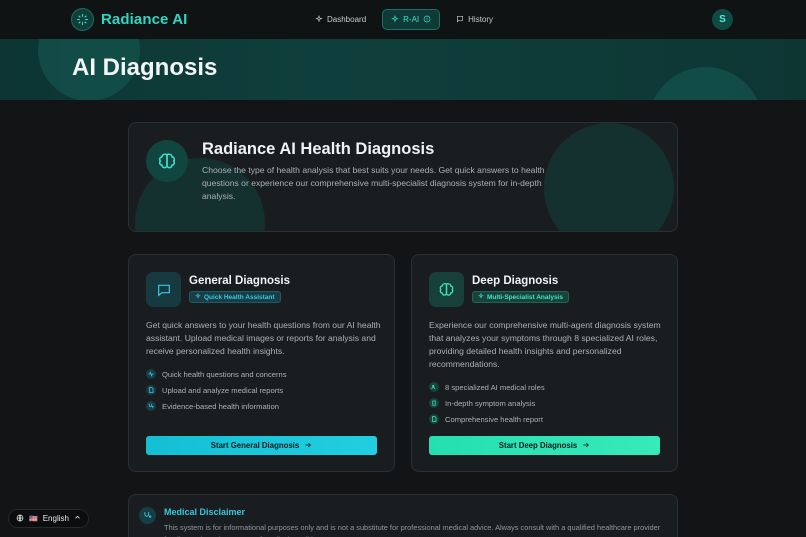 This screenshot has width=806, height=537. Describe the element at coordinates (151, 374) in the screenshot. I see `activity-icon` at that location.